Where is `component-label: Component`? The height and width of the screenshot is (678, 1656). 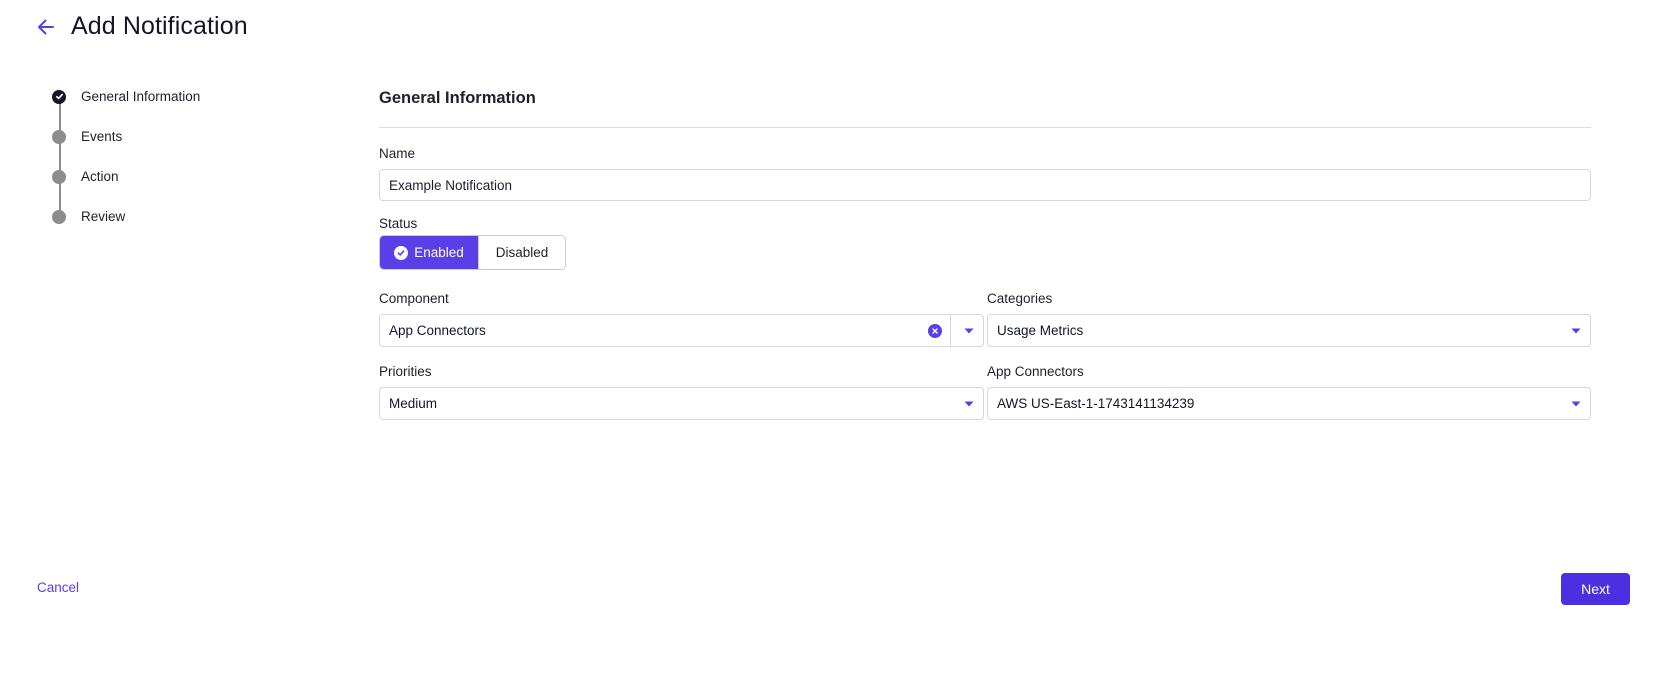 component-label: Component is located at coordinates (414, 298).